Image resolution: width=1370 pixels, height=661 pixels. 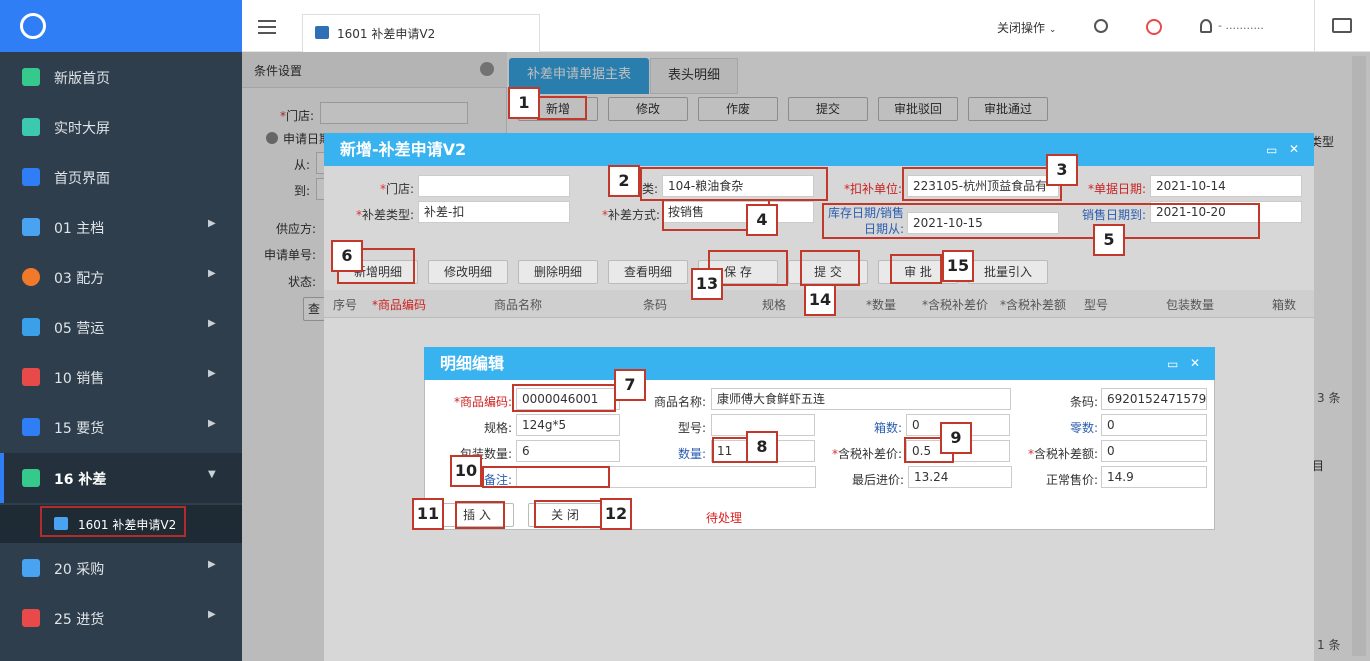 I want to click on loose-value: 0, so click(x=1111, y=425).